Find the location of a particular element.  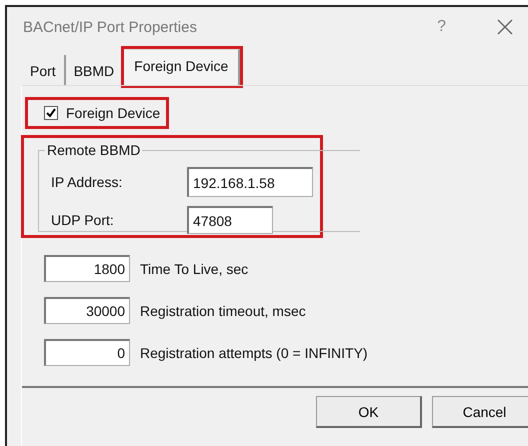

field-label: Registration attempts (0 = INFINITY) is located at coordinates (254, 352).